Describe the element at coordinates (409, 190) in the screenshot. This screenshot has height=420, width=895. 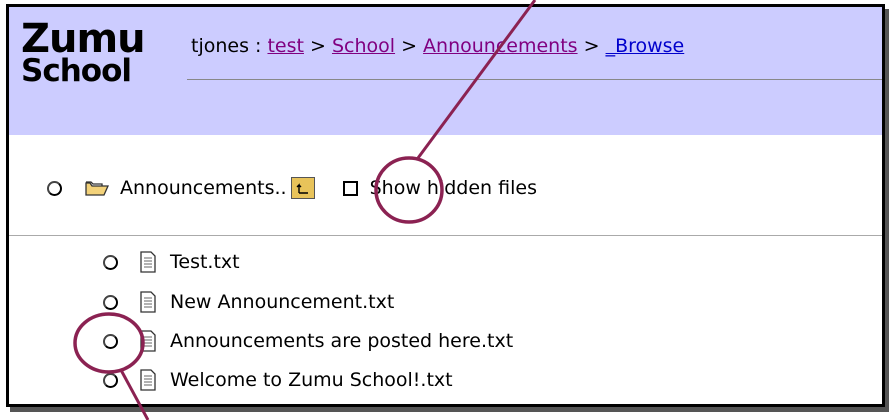
I see `annotation-circle-up-folder` at that location.